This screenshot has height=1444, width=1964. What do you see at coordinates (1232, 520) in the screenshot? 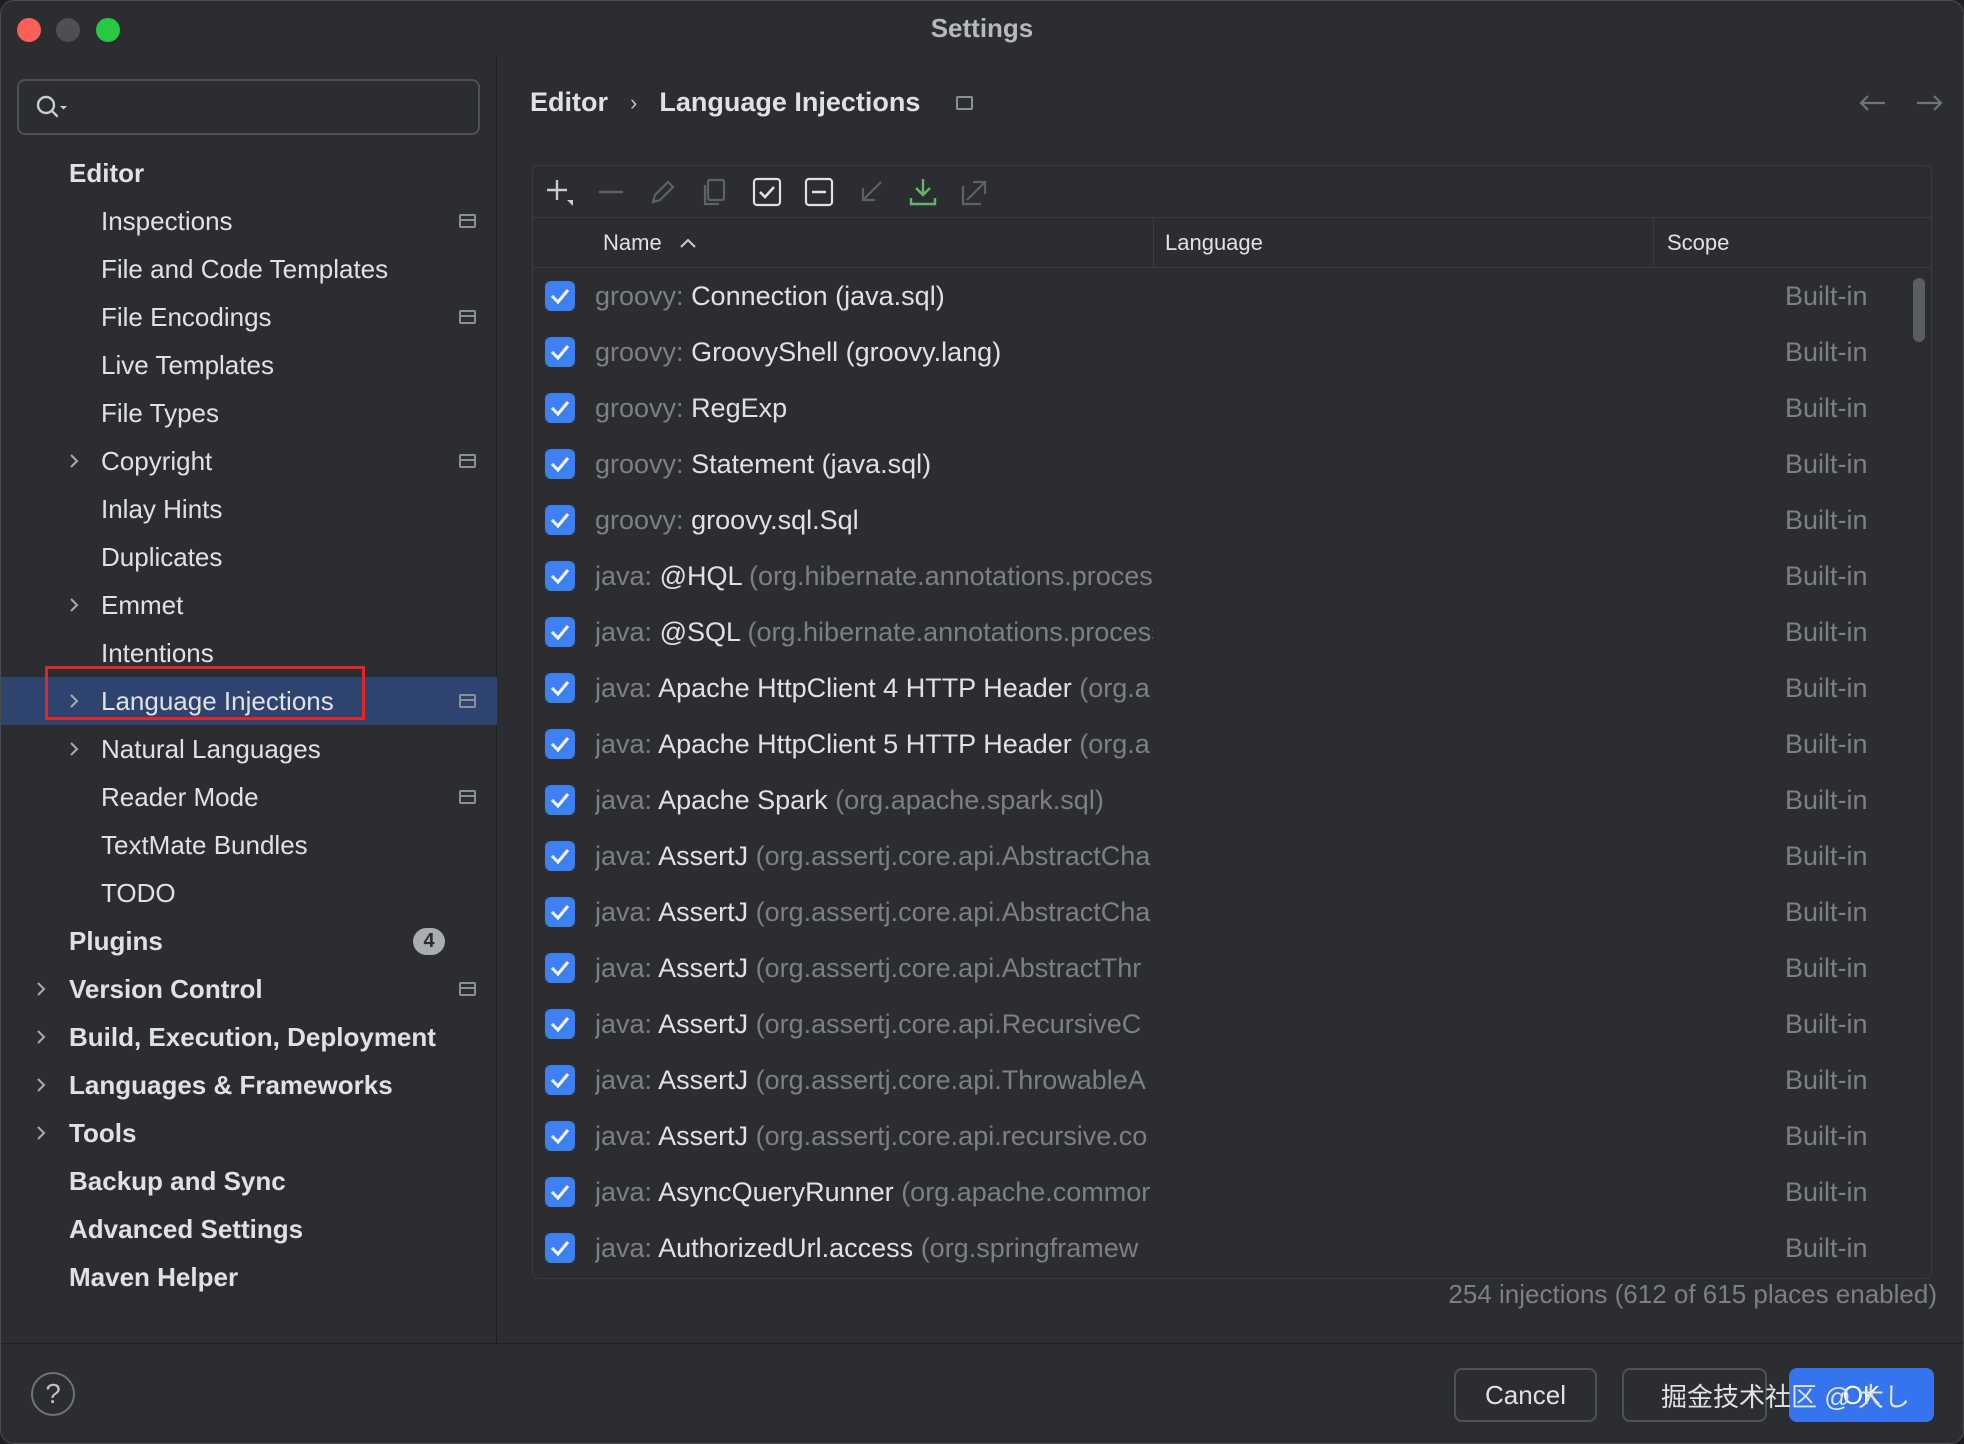
I see `table-row: groovy: groovy.sql.SqlSQLBuilt-in` at bounding box center [1232, 520].